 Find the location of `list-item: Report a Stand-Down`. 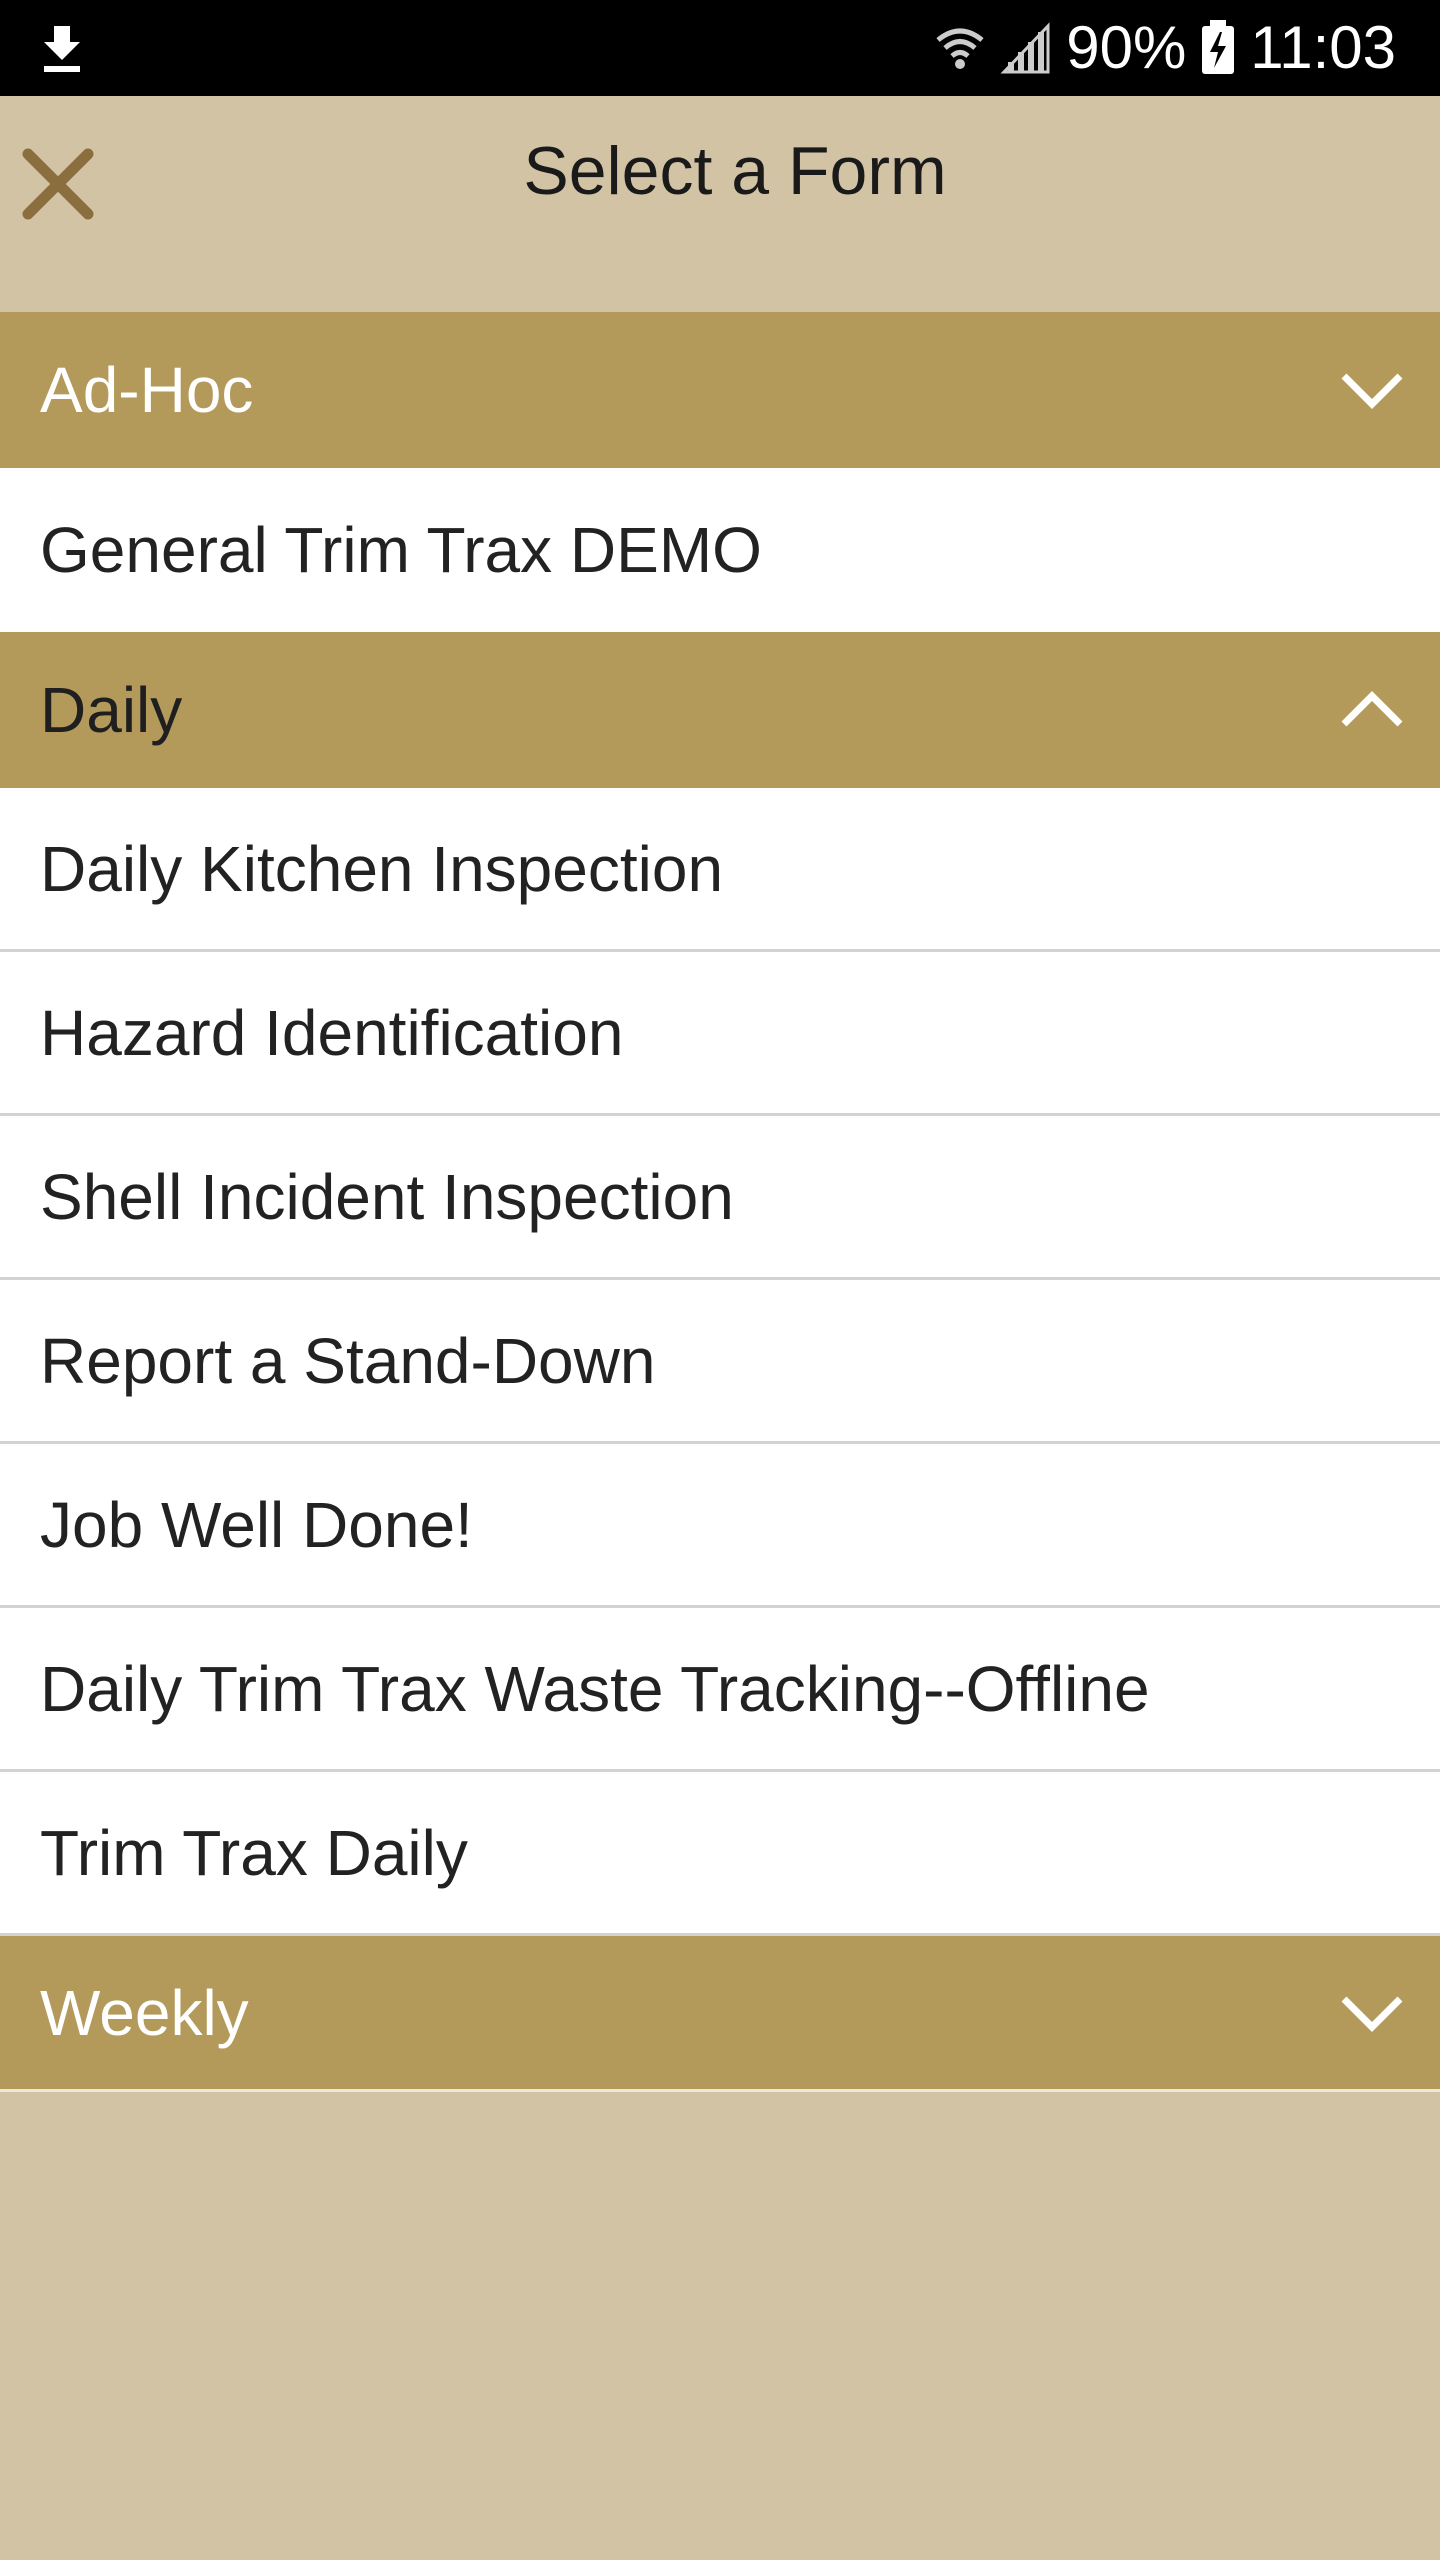

list-item: Report a Stand-Down is located at coordinates (720, 1362).